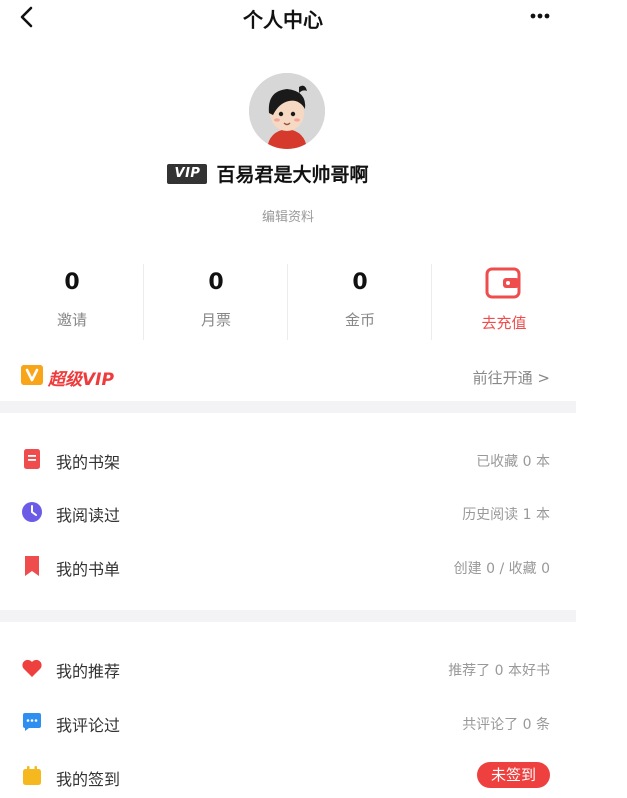 Image resolution: width=627 pixels, height=798 pixels. I want to click on user-name: 百易君是大帅哥啊, so click(292, 175).